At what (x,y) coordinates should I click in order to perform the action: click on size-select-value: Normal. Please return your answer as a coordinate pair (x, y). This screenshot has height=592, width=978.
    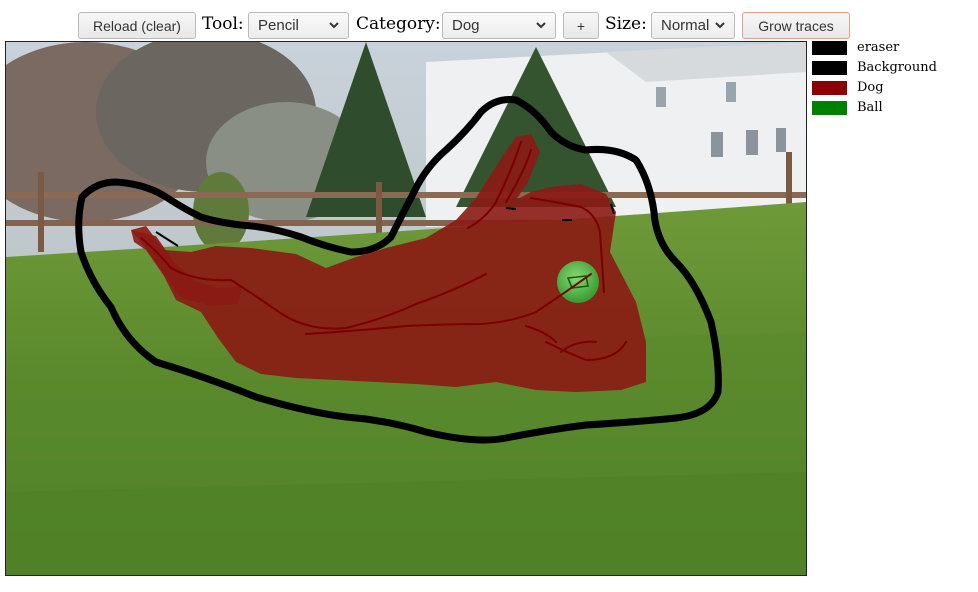
    Looking at the image, I should click on (685, 25).